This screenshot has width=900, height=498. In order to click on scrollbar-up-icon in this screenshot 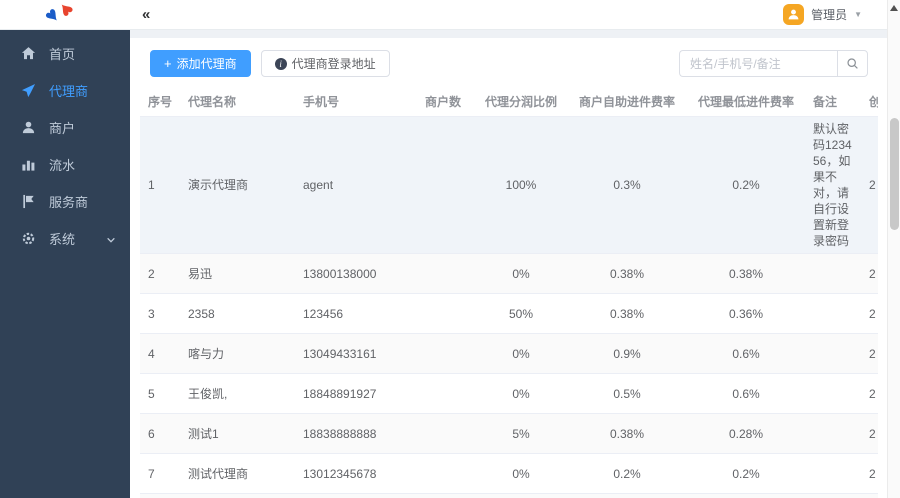, I will do `click(894, 8)`.